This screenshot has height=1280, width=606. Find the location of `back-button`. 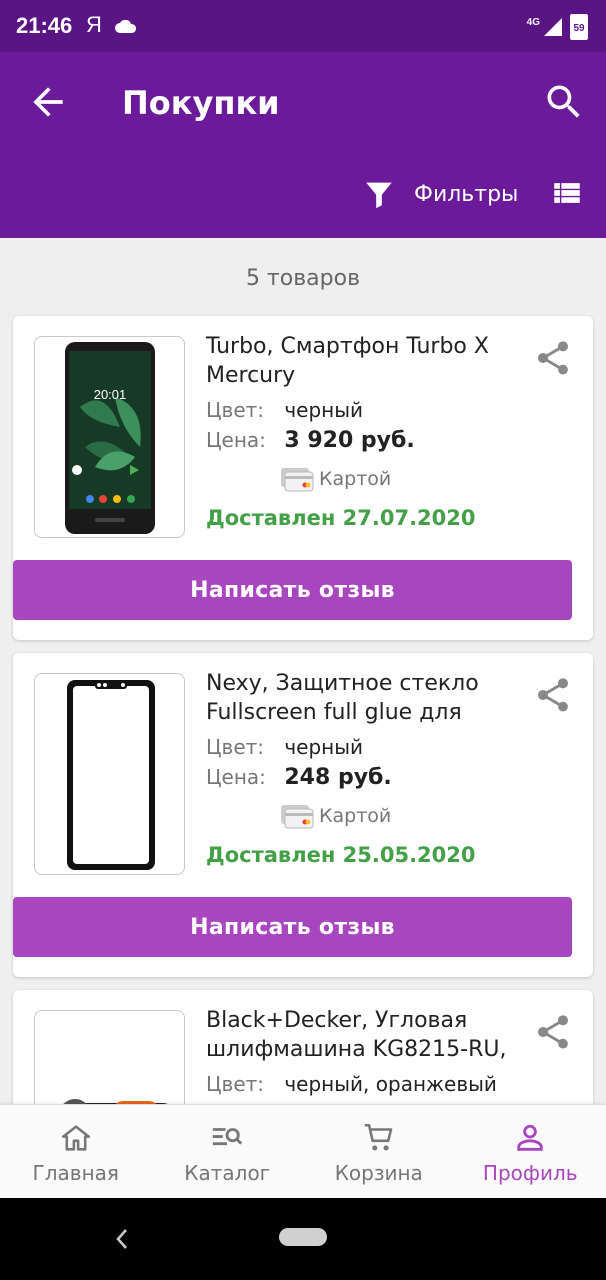

back-button is located at coordinates (48, 102).